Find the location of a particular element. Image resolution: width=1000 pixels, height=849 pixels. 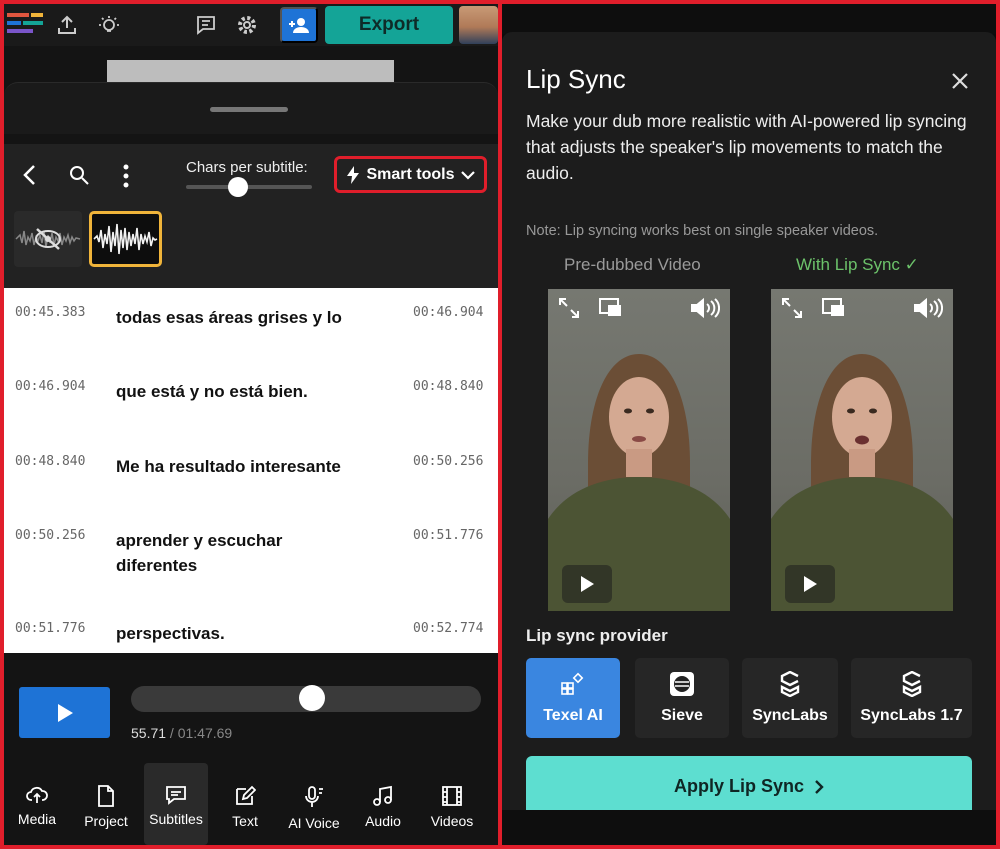

sieve-logo-icon is located at coordinates (682, 684).